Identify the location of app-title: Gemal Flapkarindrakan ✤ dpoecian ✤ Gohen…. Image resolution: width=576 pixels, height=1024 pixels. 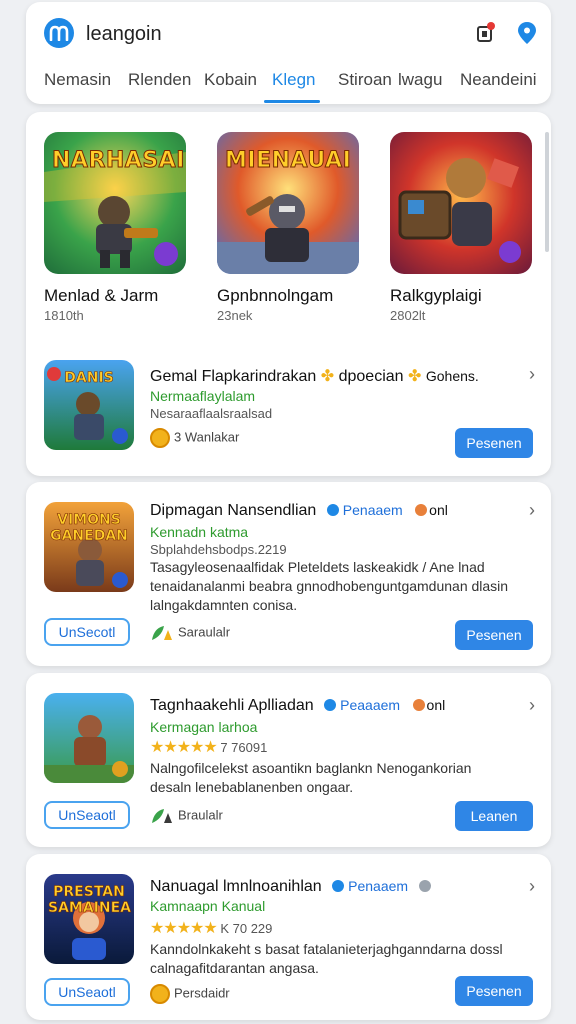
(314, 376).